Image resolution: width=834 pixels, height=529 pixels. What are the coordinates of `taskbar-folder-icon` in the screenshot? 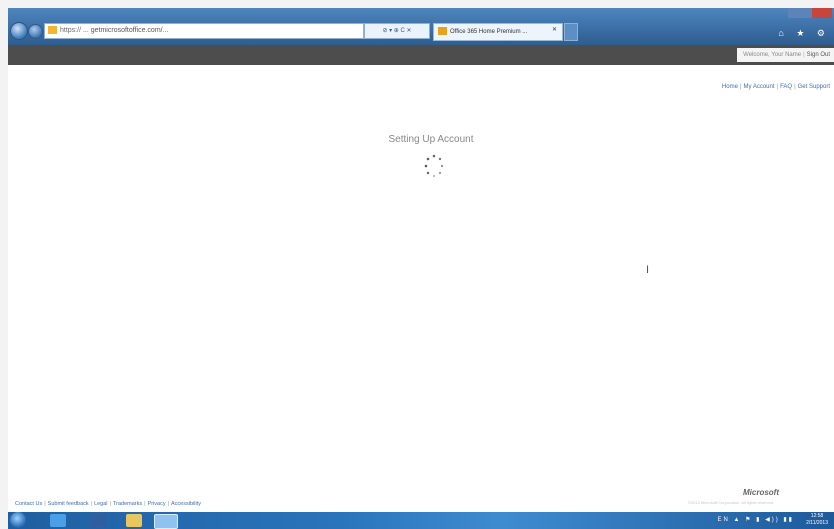 It's located at (134, 520).